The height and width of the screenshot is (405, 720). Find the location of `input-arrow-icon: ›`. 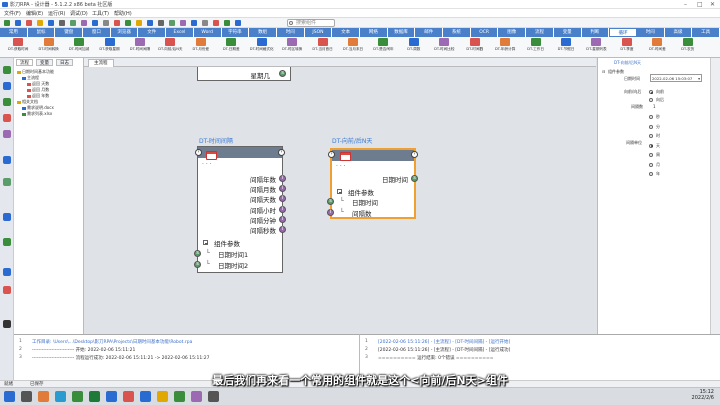

input-arrow-icon: › is located at coordinates (198, 152).